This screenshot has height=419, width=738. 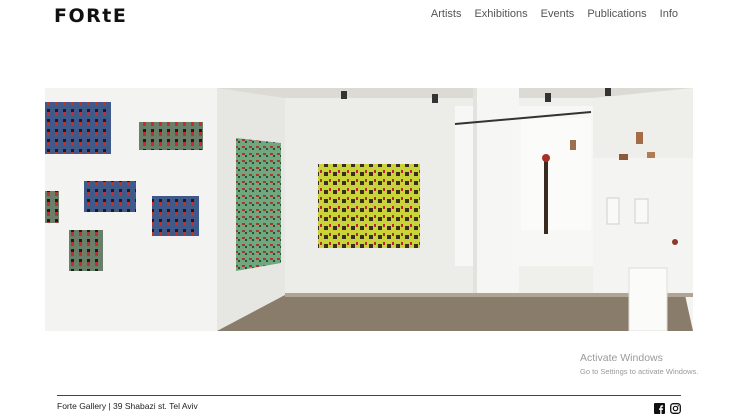 What do you see at coordinates (669, 14) in the screenshot?
I see `nav-info: Info` at bounding box center [669, 14].